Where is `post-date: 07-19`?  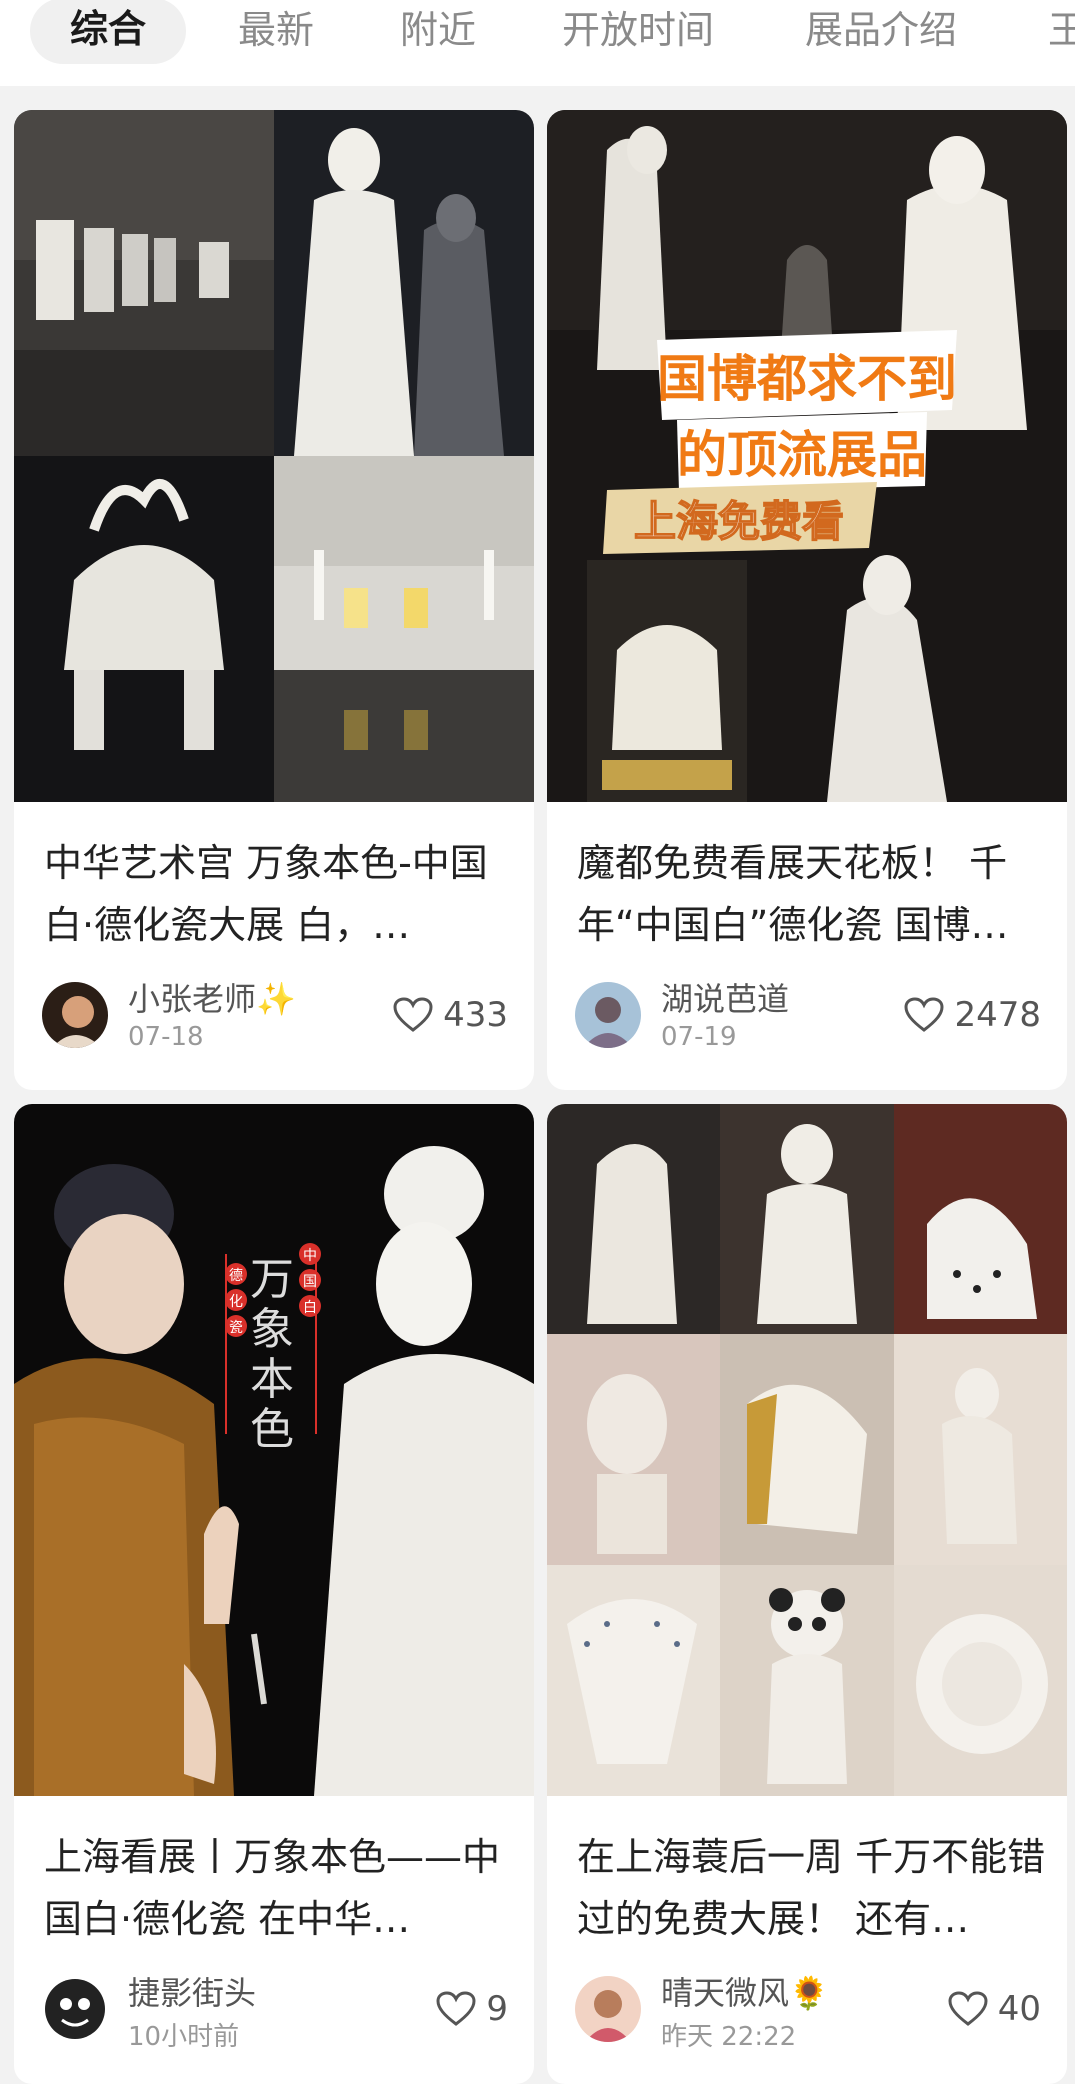
post-date: 07-19 is located at coordinates (699, 1037).